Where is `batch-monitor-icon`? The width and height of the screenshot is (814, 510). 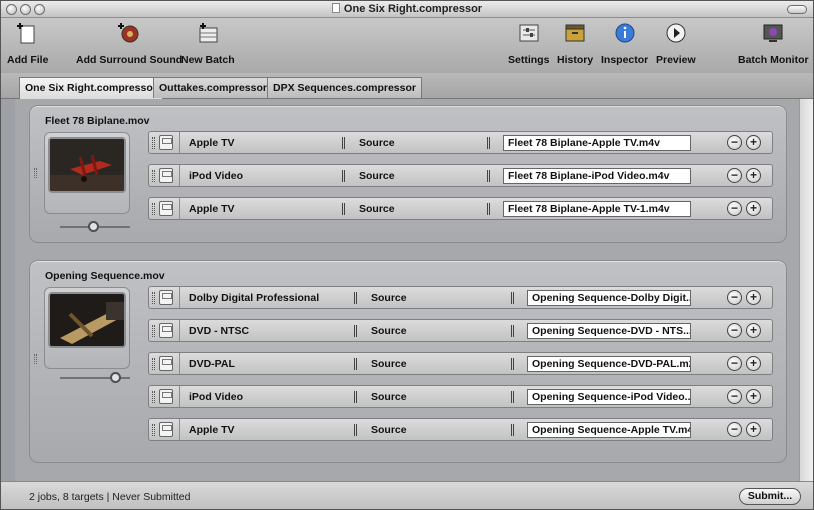 batch-monitor-icon is located at coordinates (773, 33).